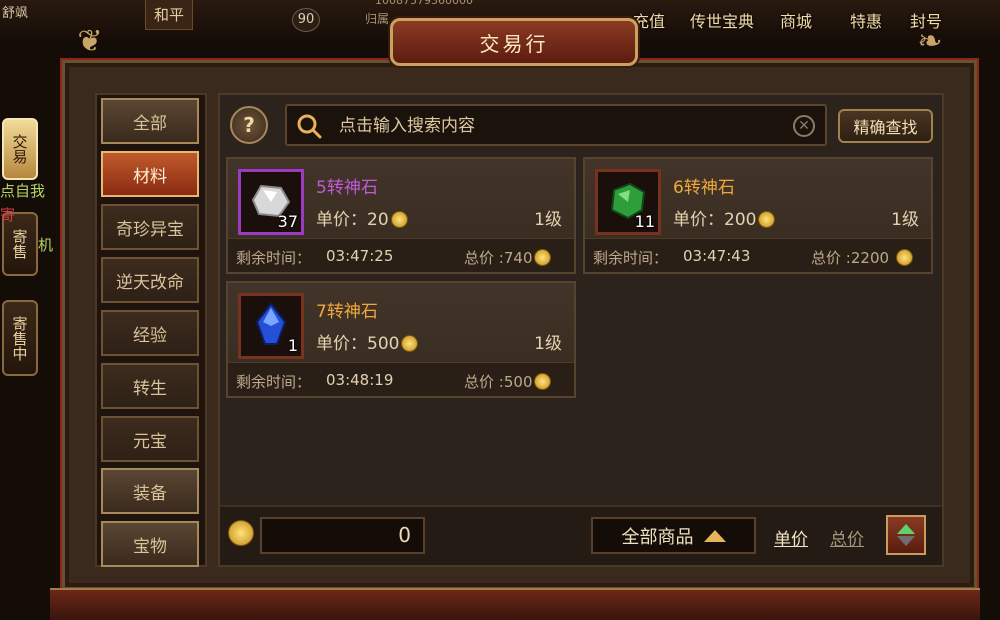  Describe the element at coordinates (292, 345) in the screenshot. I see `item-quantity: 1` at that location.